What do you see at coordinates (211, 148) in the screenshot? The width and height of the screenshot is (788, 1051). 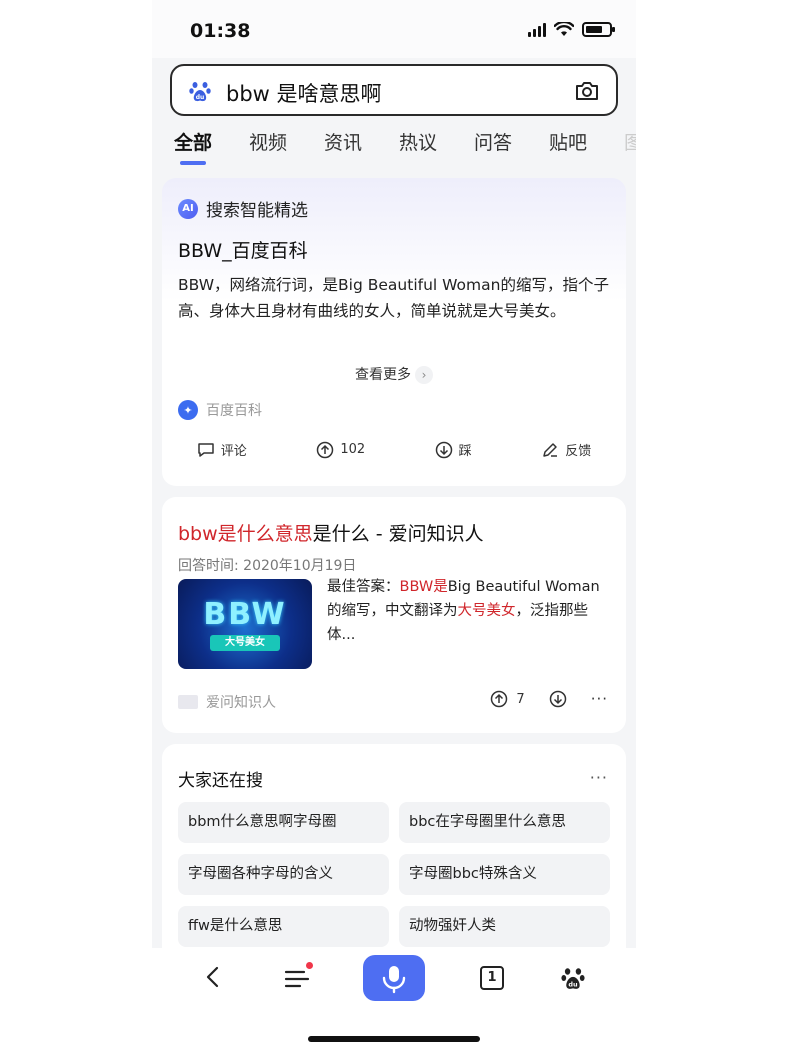 I see `tab-all: 全部` at bounding box center [211, 148].